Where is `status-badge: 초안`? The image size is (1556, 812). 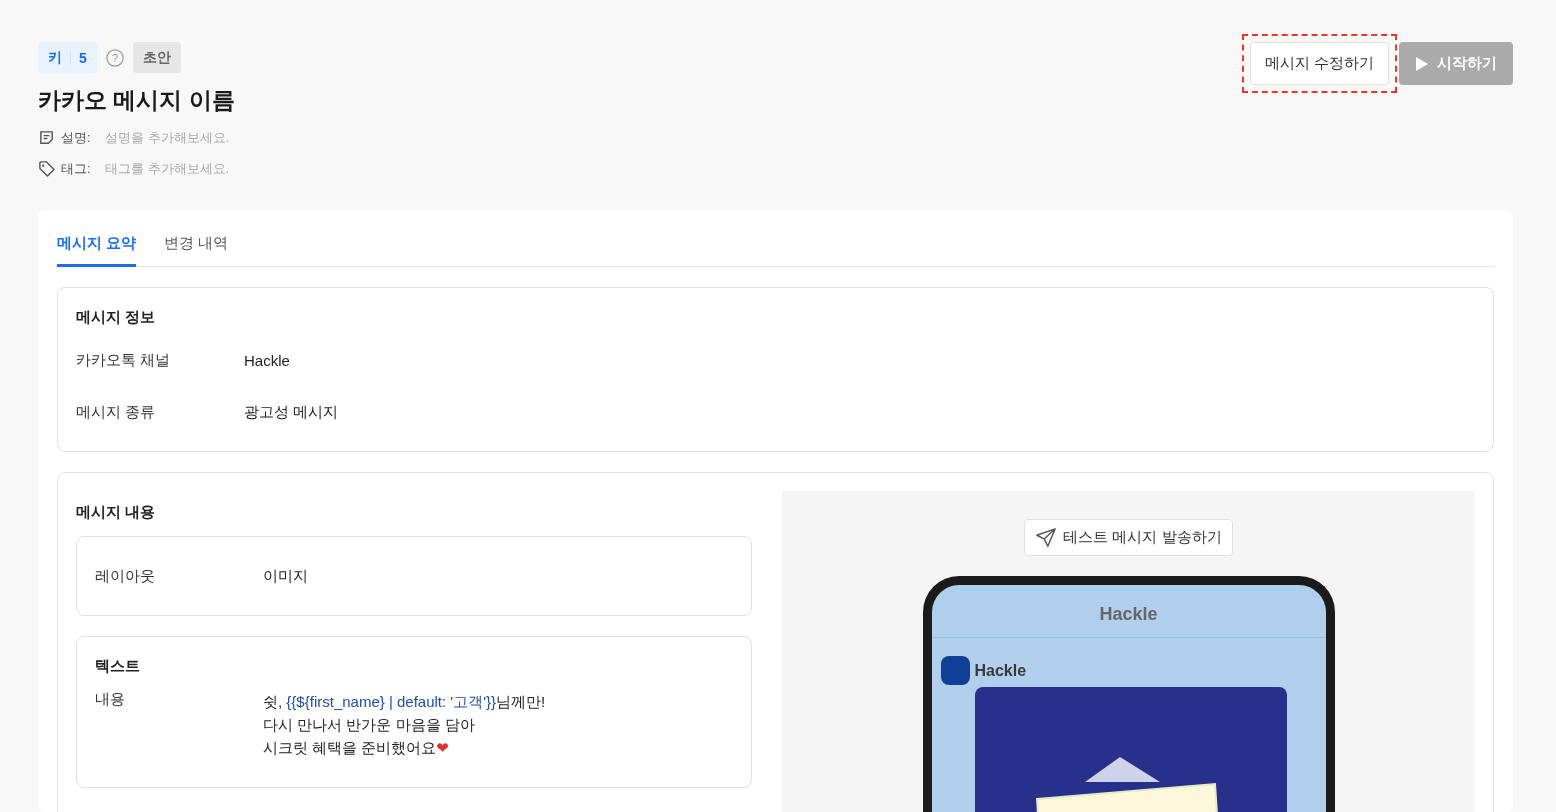
status-badge: 초안 is located at coordinates (156, 57).